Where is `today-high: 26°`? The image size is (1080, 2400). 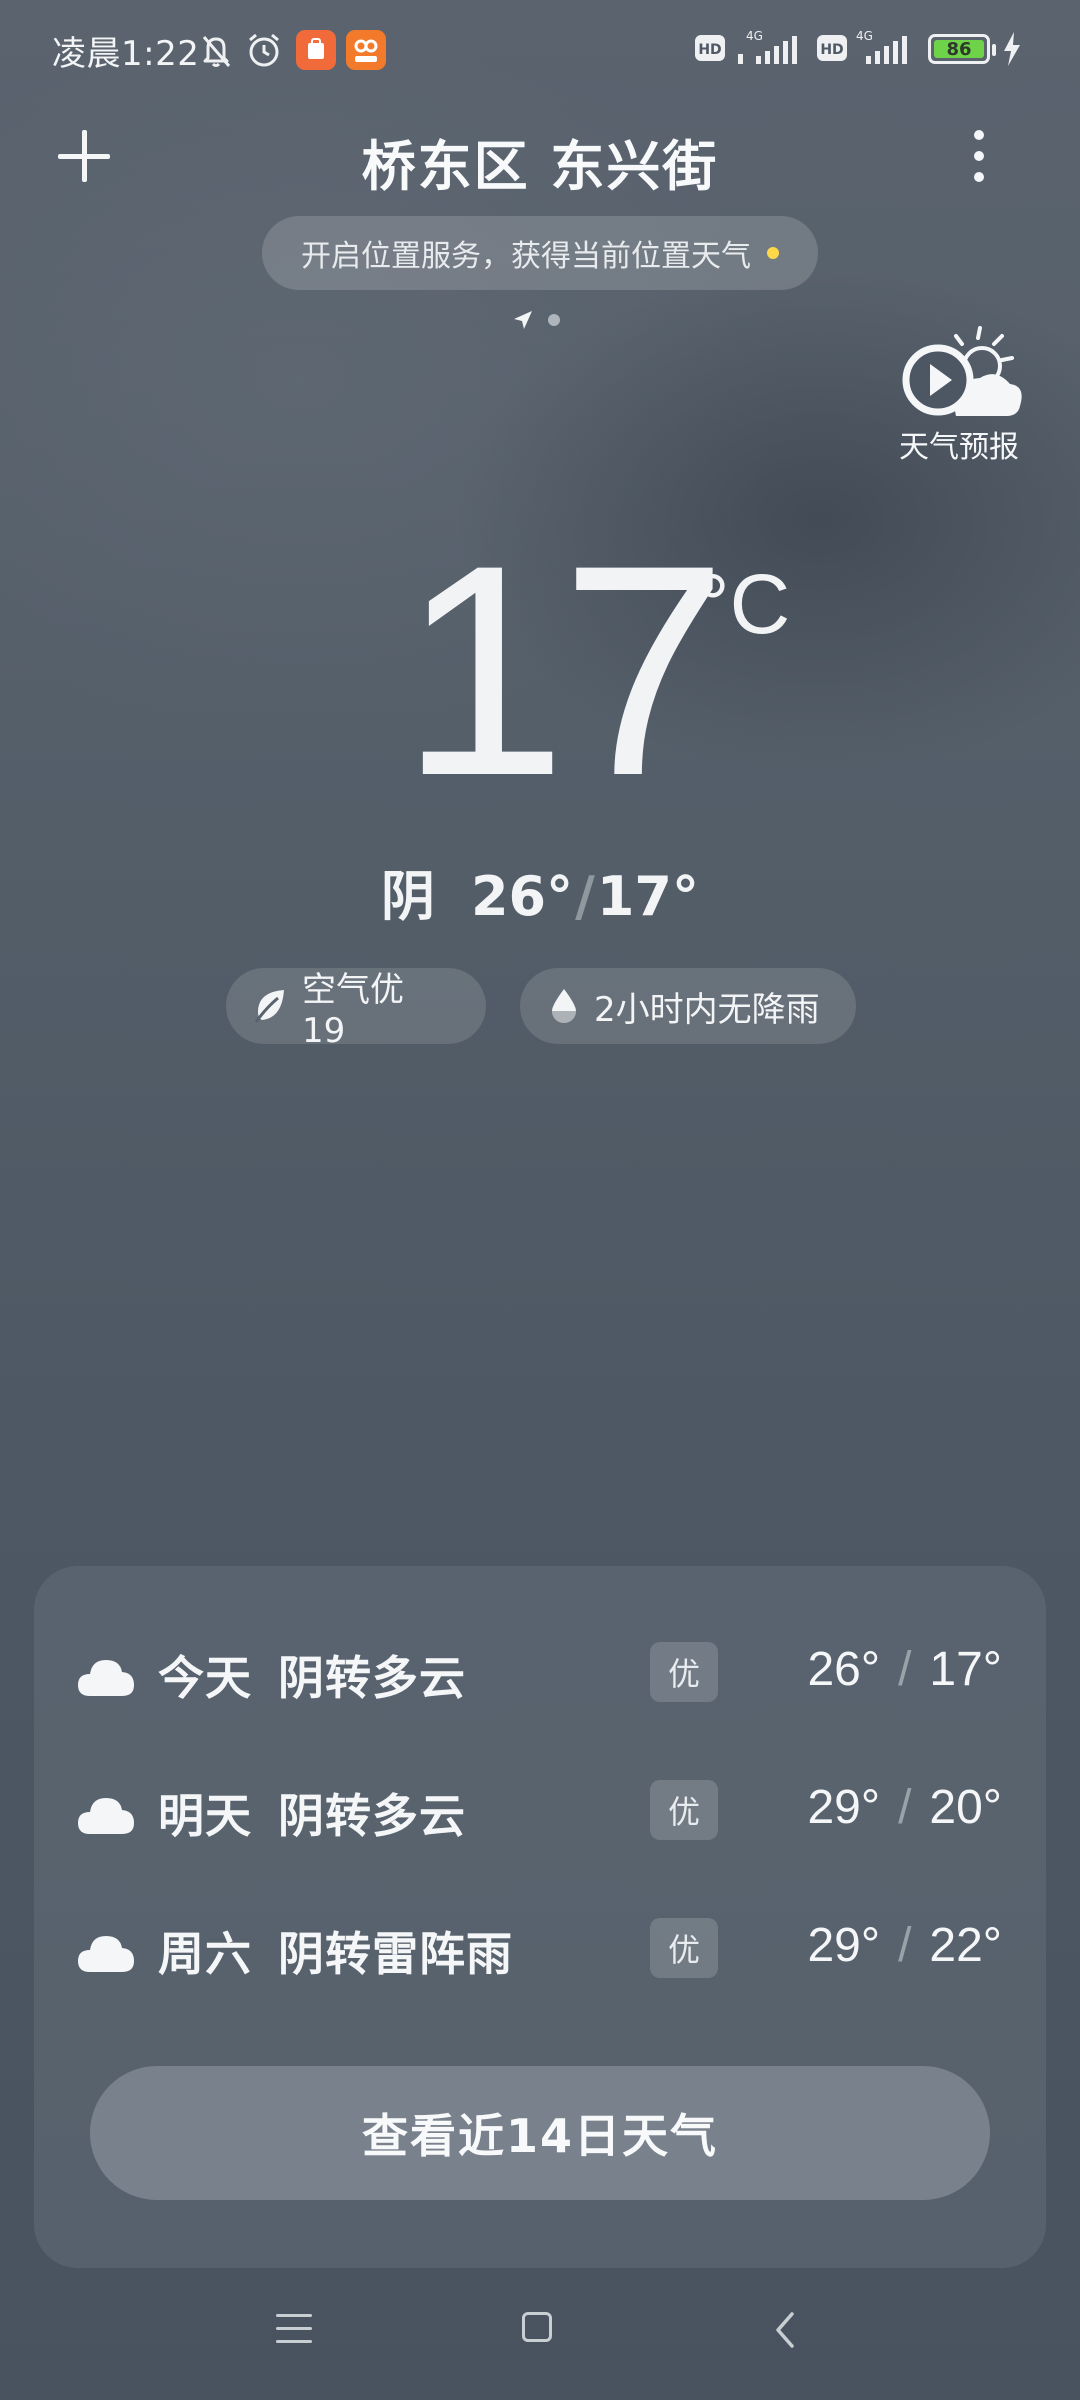 today-high: 26° is located at coordinates (522, 896).